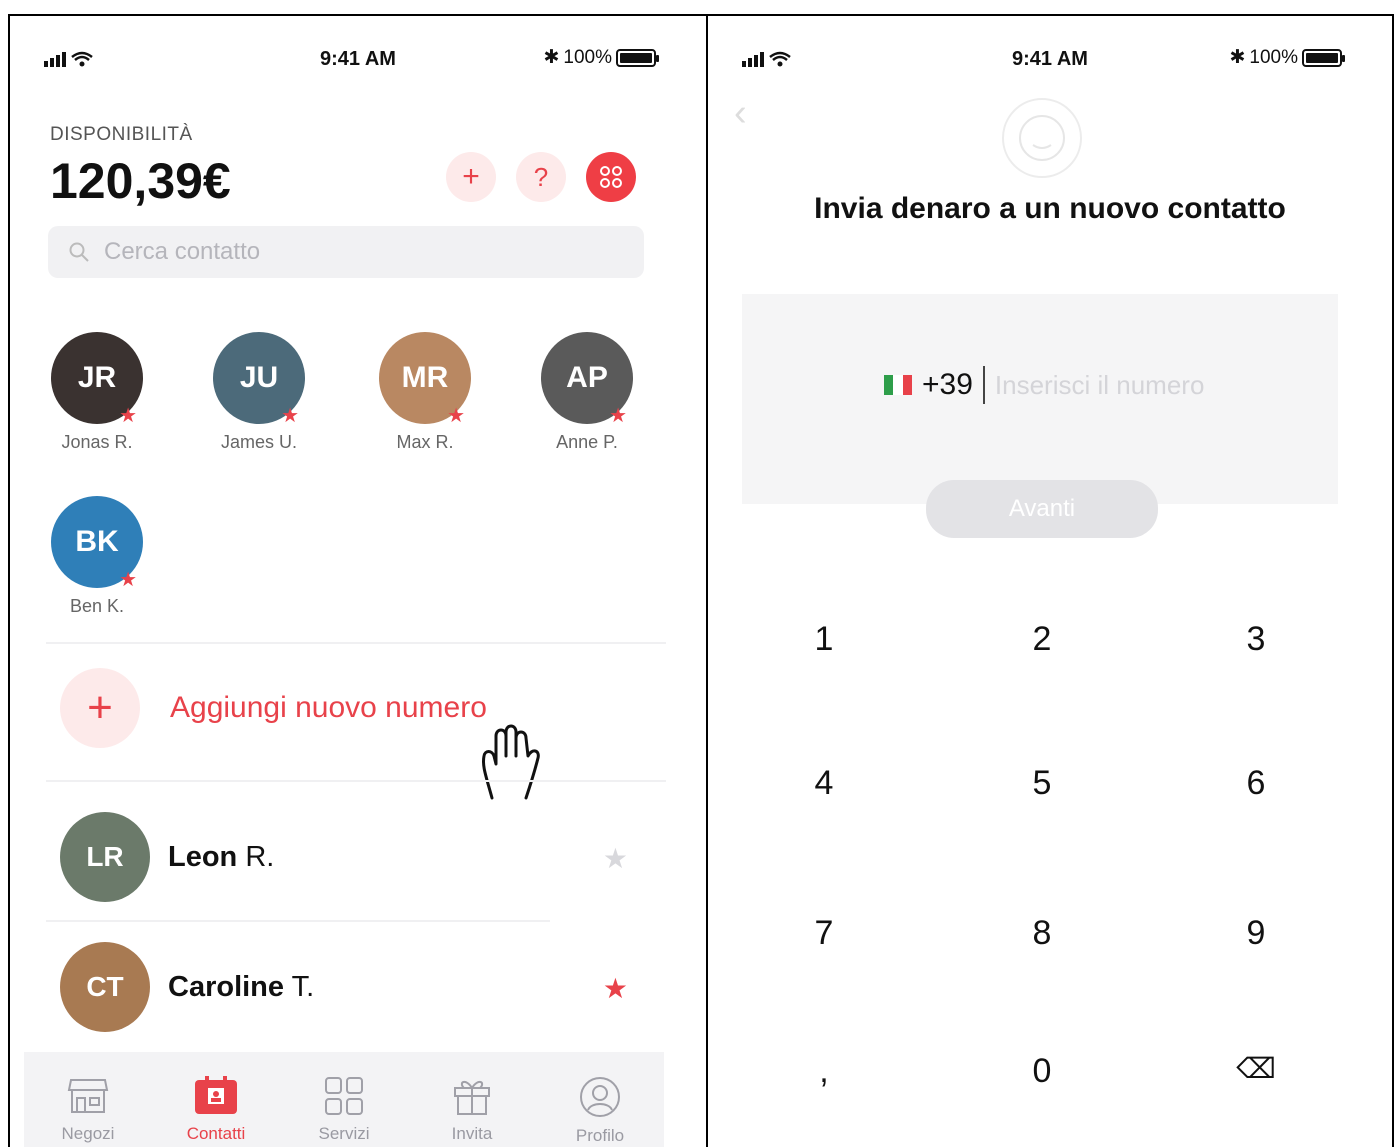  What do you see at coordinates (105, 987) in the screenshot?
I see `avatar: CT` at bounding box center [105, 987].